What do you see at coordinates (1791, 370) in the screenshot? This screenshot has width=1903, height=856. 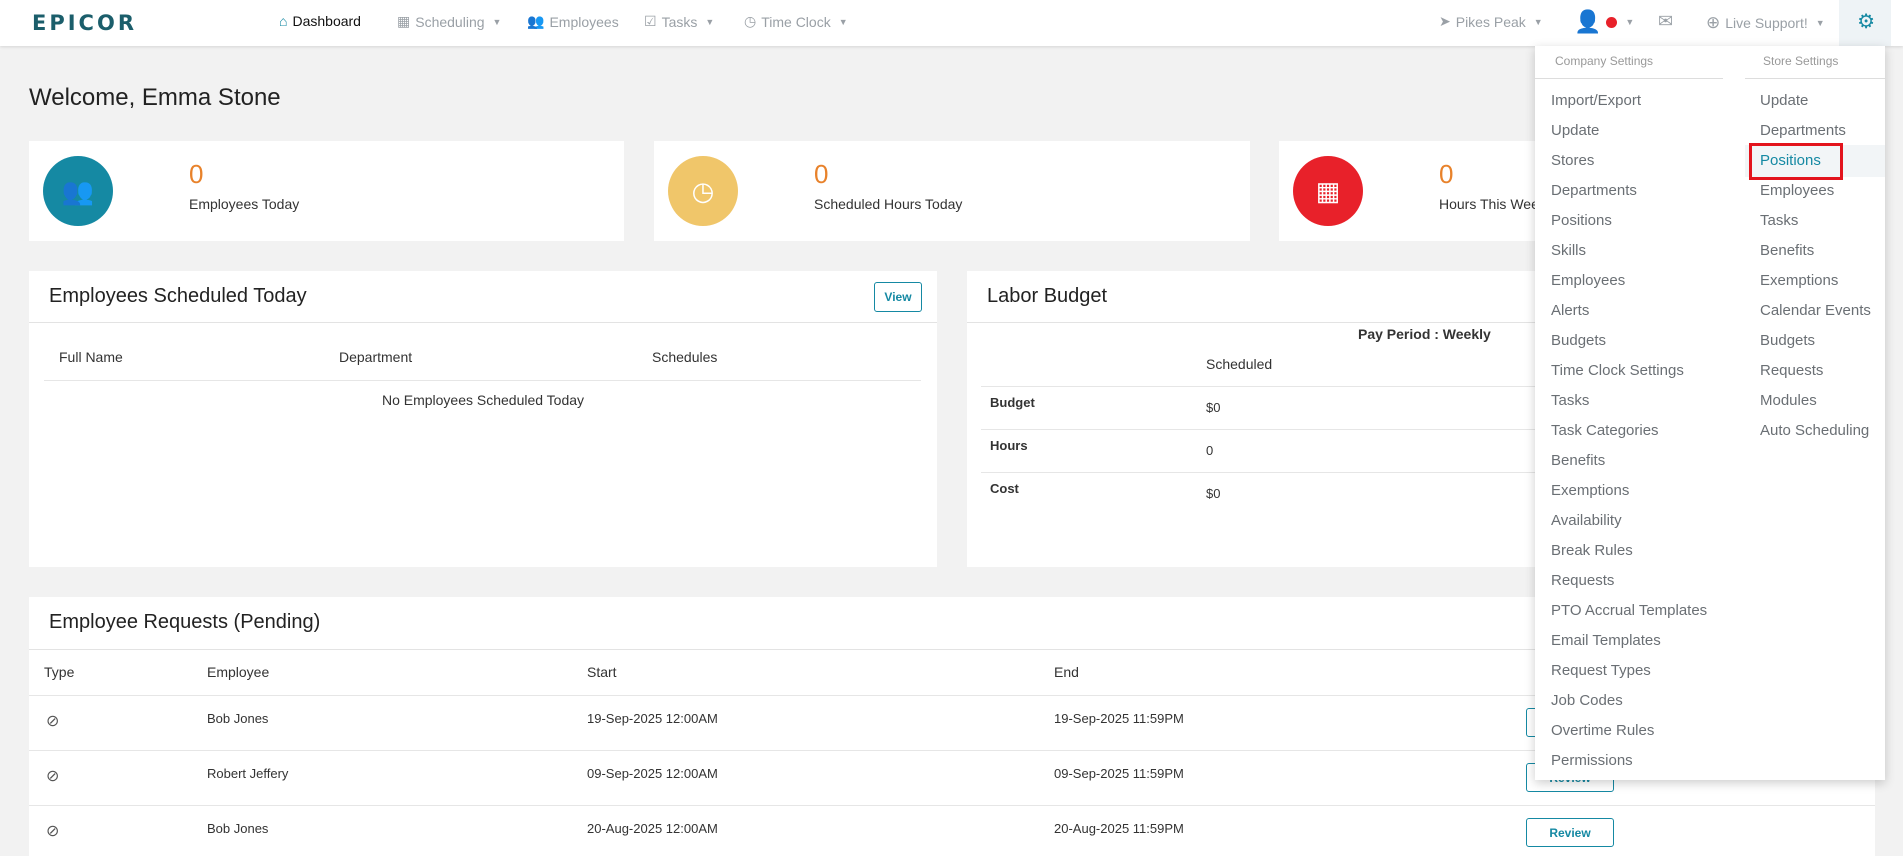 I see `menu-item-store-requests: Requests` at bounding box center [1791, 370].